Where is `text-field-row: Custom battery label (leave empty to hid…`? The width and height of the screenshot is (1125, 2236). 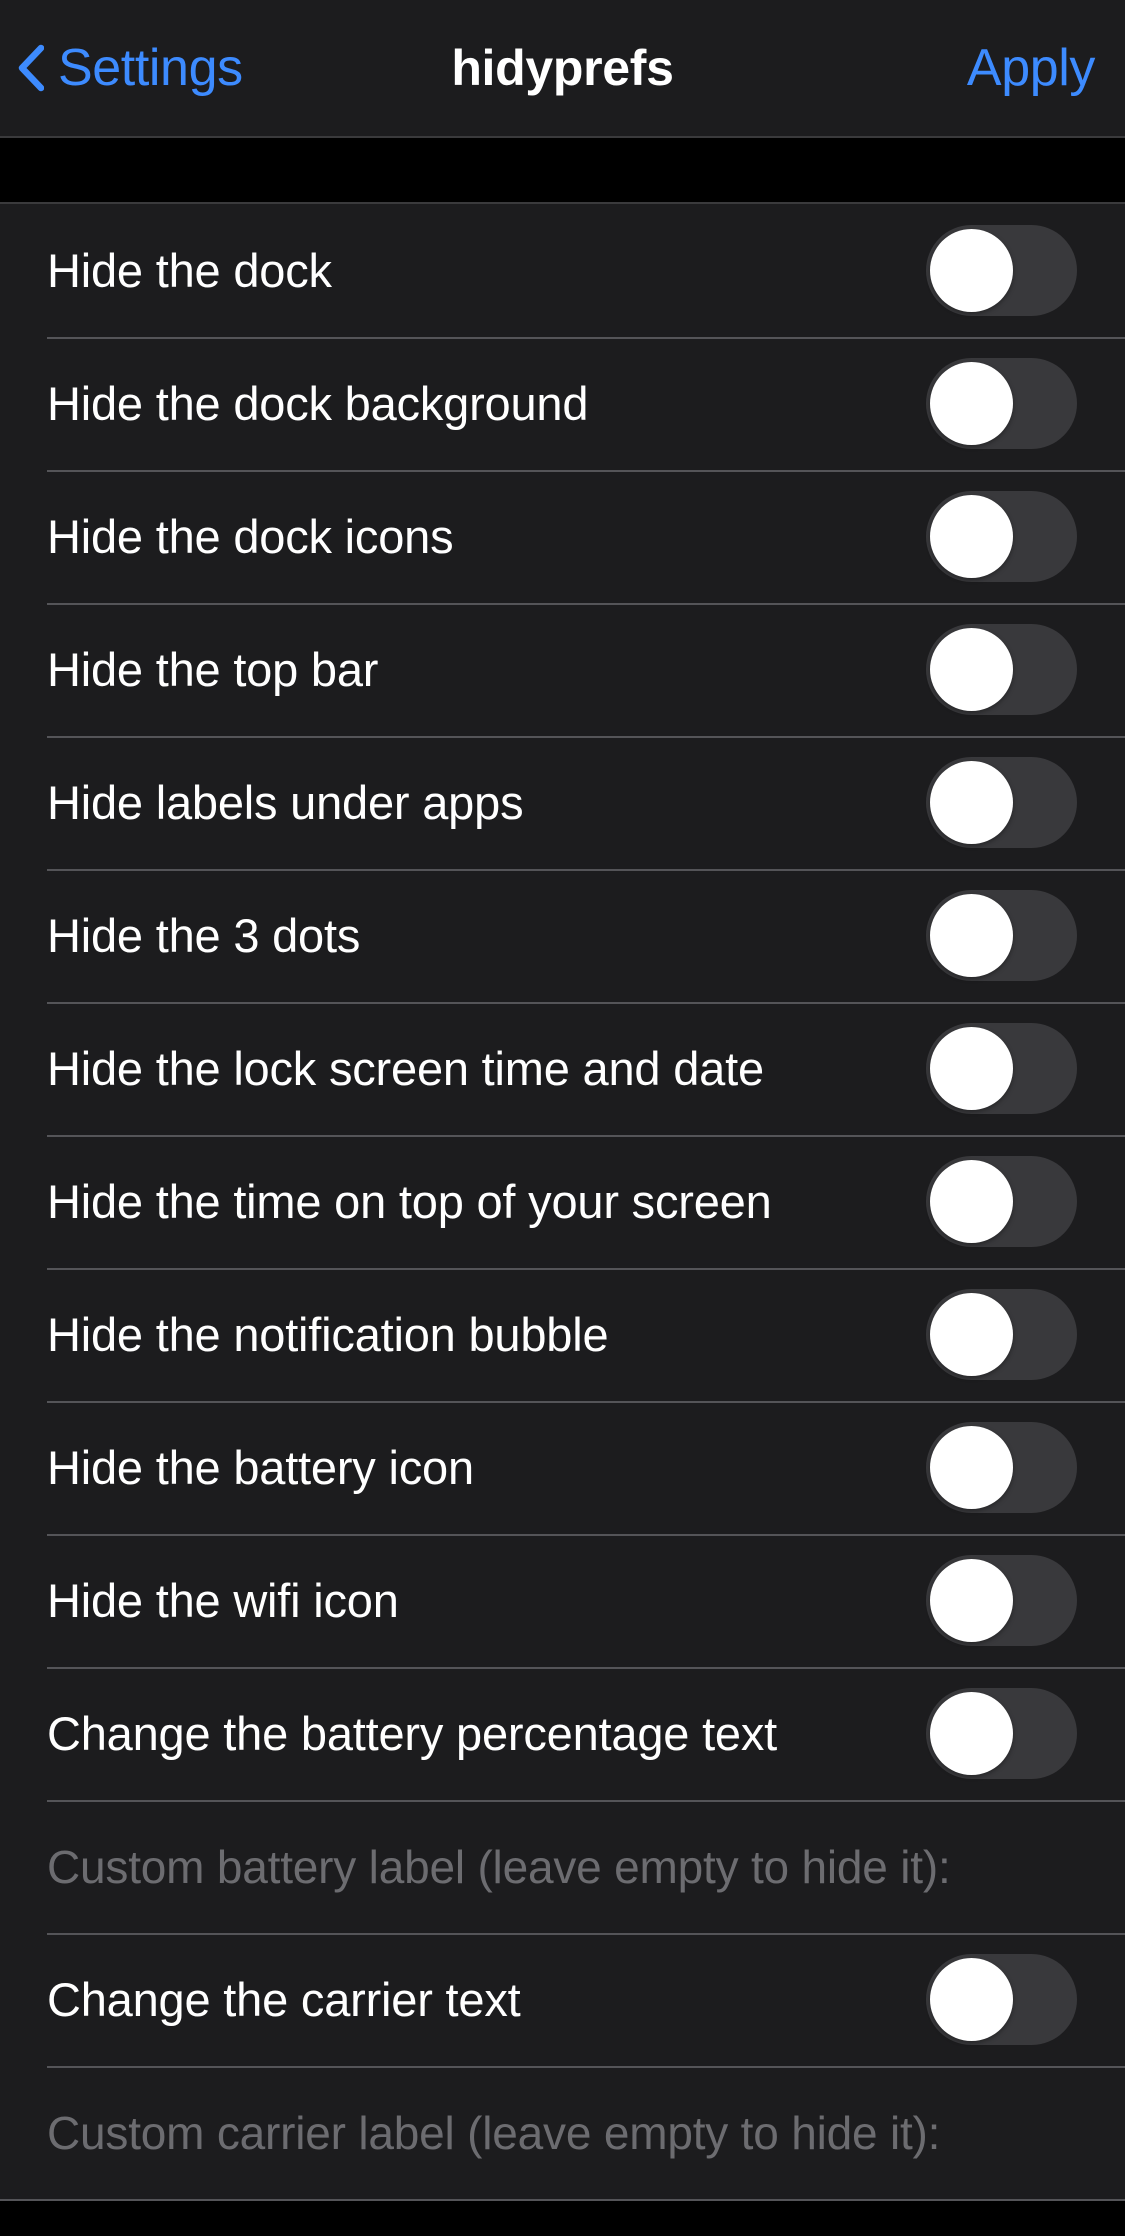
text-field-row: Custom battery label (leave empty to hid… is located at coordinates (562, 1866).